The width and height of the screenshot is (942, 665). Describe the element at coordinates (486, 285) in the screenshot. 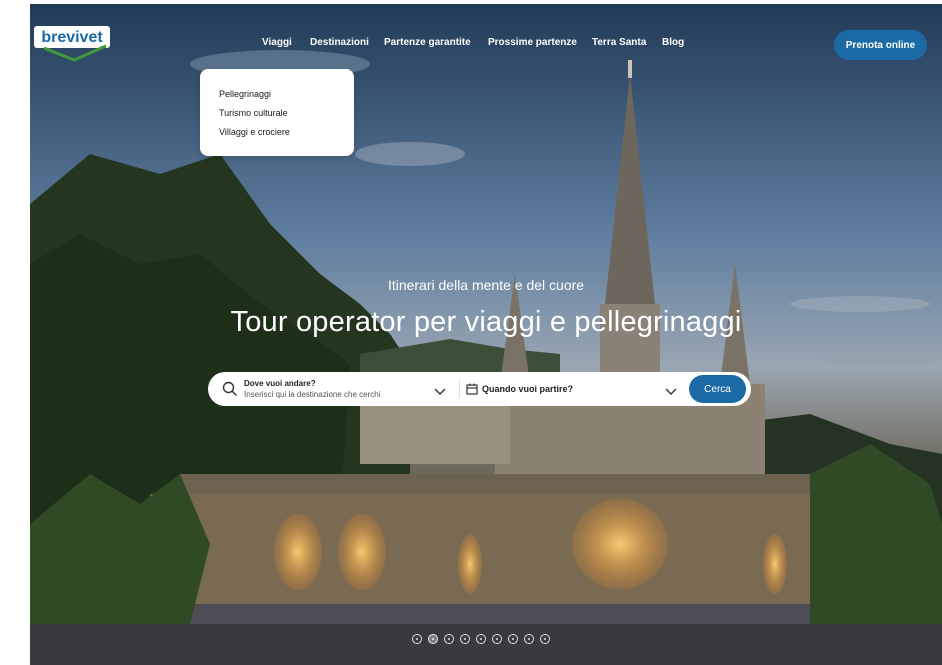

I see `hero-tagline: Itinerari della mente e del cuore` at that location.